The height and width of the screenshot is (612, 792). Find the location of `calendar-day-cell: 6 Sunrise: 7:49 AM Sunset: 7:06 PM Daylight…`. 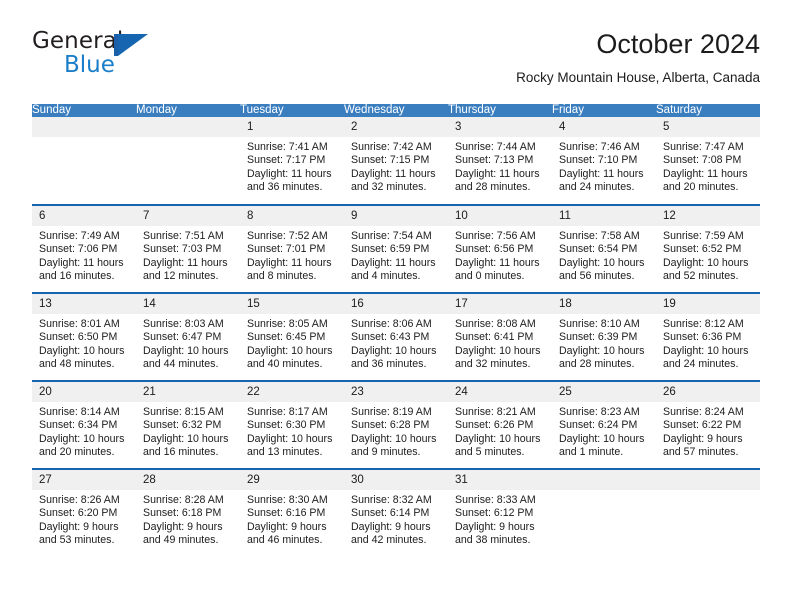

calendar-day-cell: 6 Sunrise: 7:49 AM Sunset: 7:06 PM Daylight… is located at coordinates (84, 248).